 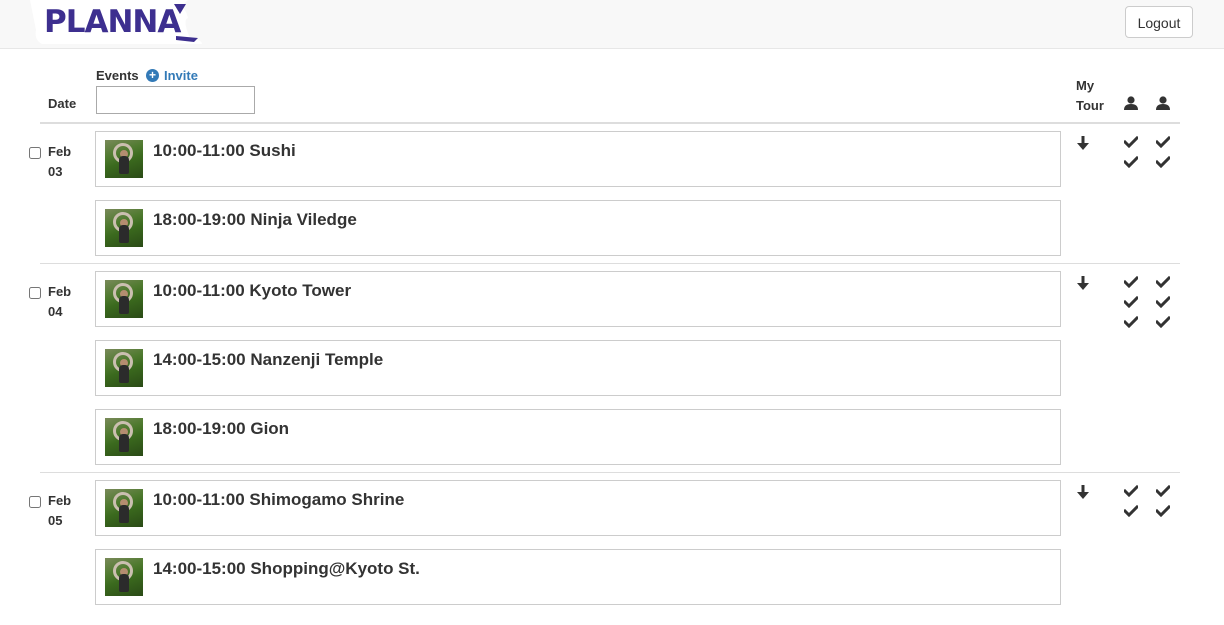 I want to click on navbar: PLANNA Logout, so click(x=612, y=24).